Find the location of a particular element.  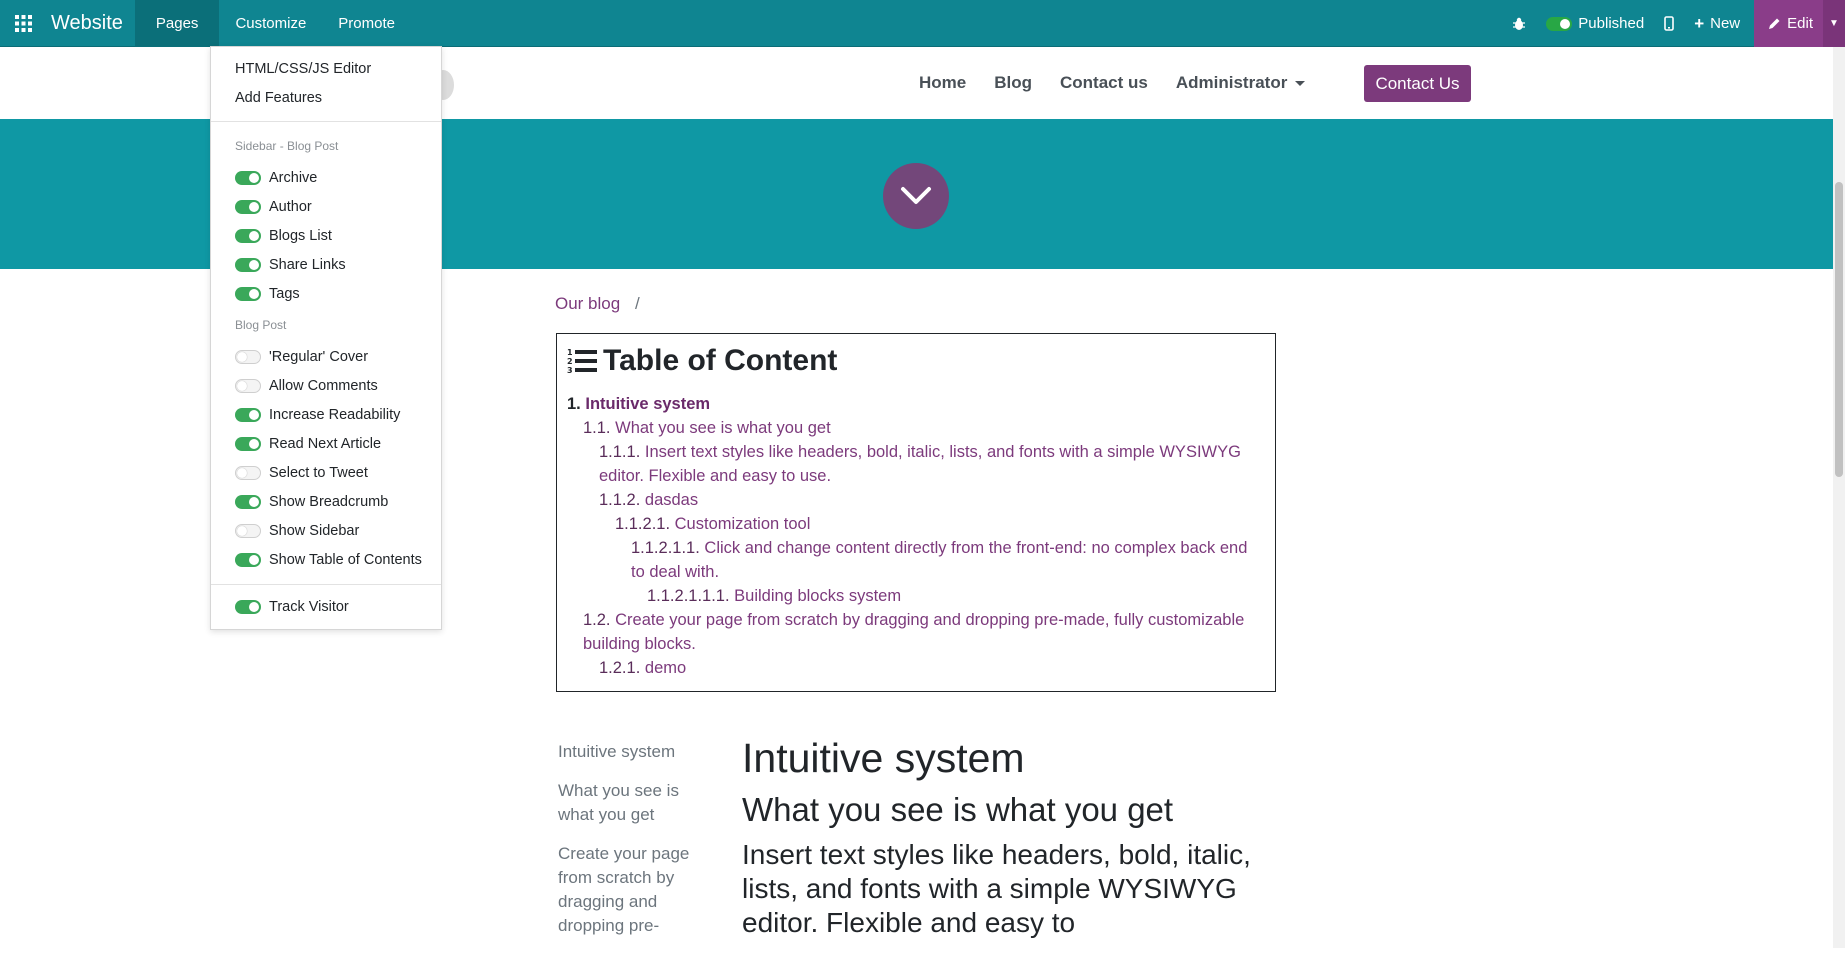

published-switch is located at coordinates (1559, 23).